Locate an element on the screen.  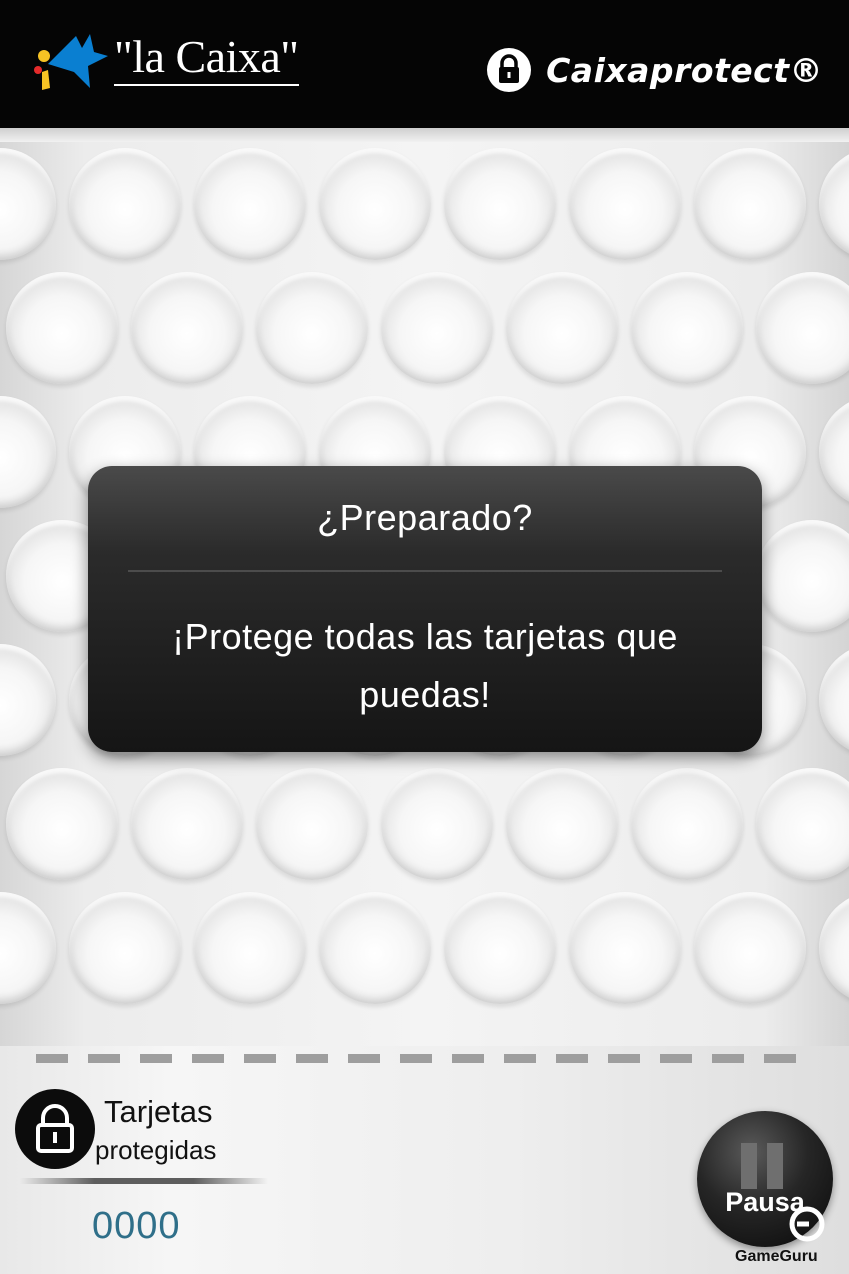
gameguru-logo-icon is located at coordinates (807, 1224).